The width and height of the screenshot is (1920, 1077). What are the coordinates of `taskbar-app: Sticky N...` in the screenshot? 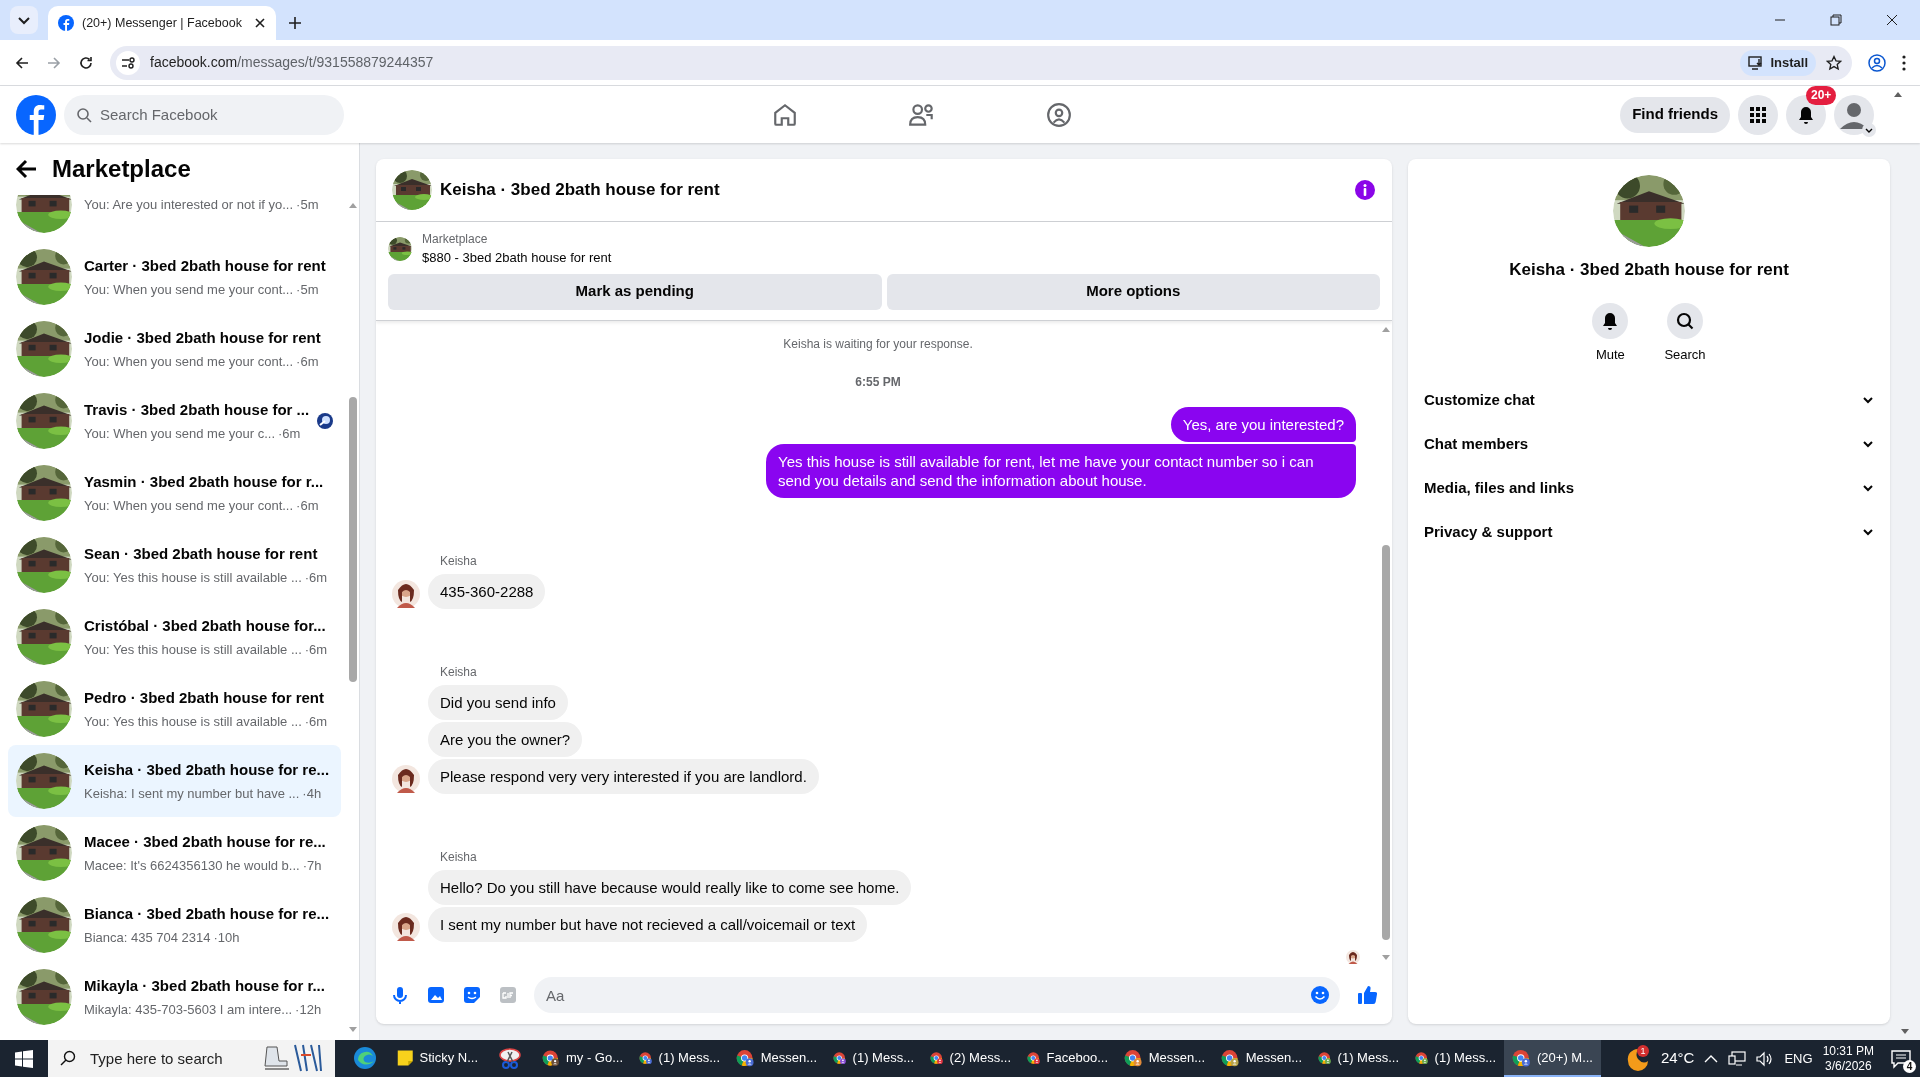 It's located at (437, 1058).